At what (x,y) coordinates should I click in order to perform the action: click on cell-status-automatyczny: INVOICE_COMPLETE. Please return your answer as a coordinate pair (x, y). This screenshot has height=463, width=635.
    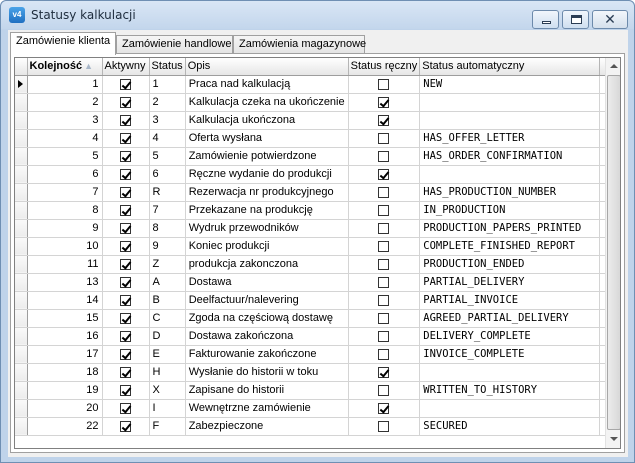
    Looking at the image, I should click on (510, 354).